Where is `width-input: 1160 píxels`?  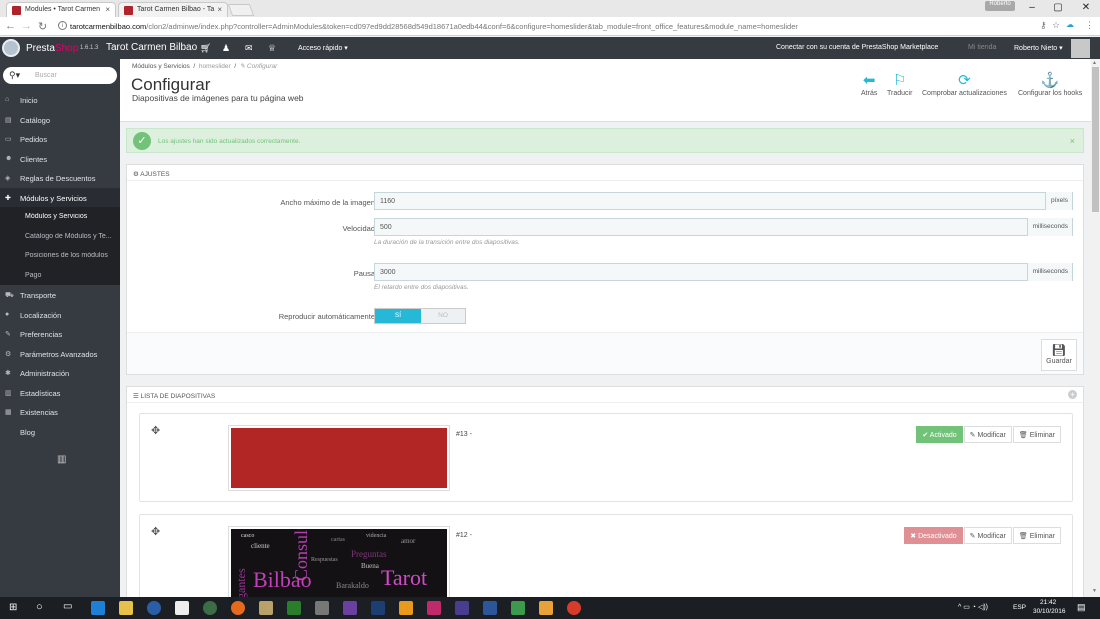
width-input: 1160 píxels is located at coordinates (723, 201).